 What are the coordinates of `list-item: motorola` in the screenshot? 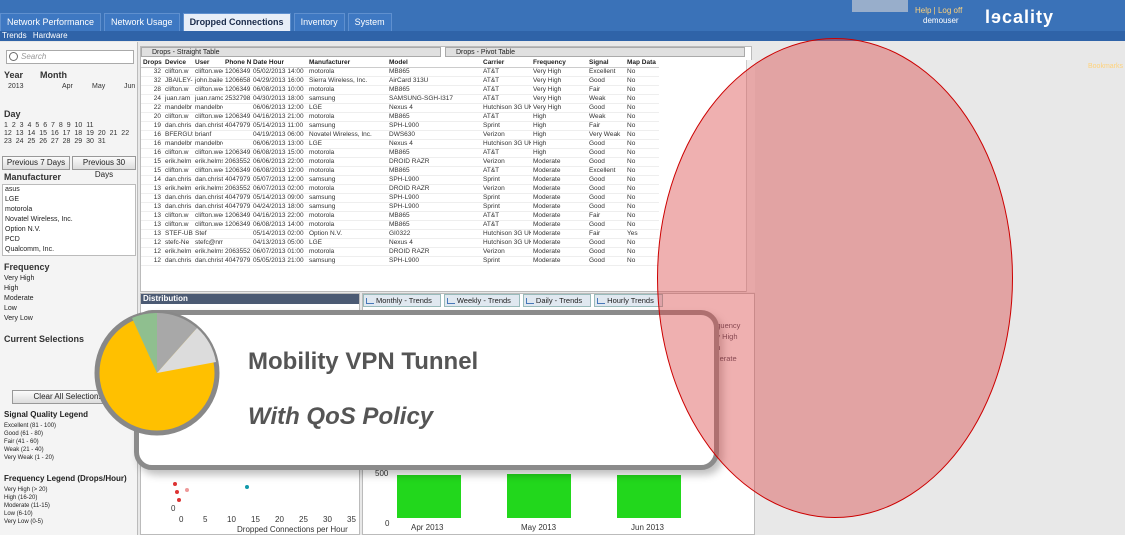 It's located at (69, 210).